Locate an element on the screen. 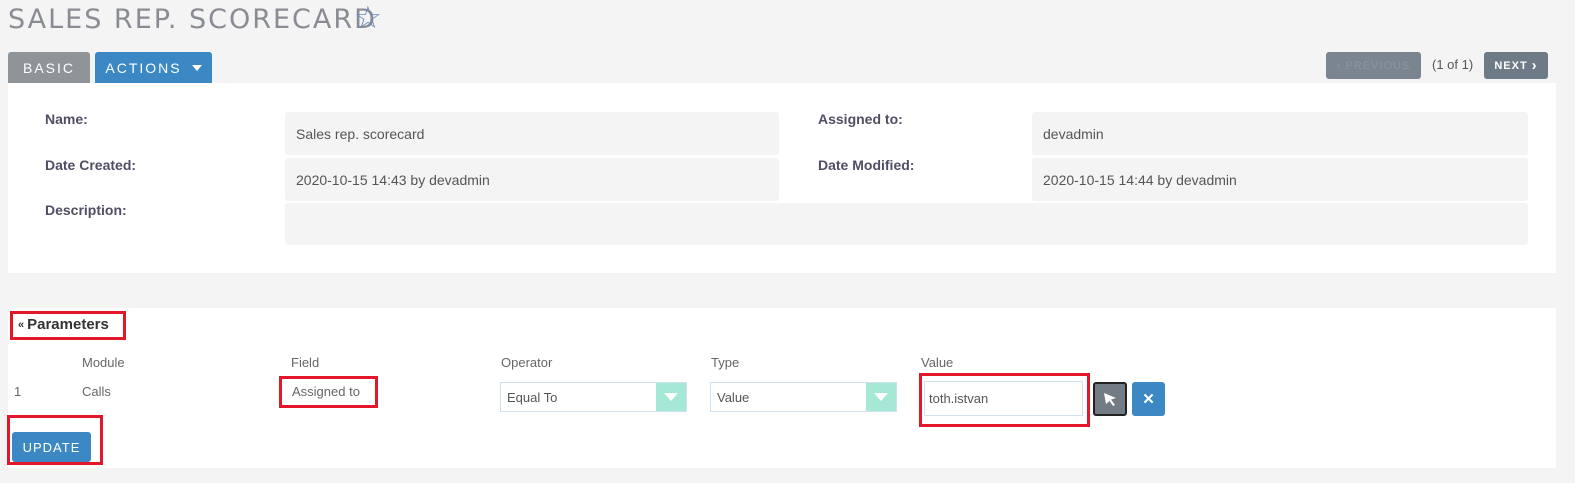 The height and width of the screenshot is (483, 1575). row-field: Assigned to is located at coordinates (326, 391).